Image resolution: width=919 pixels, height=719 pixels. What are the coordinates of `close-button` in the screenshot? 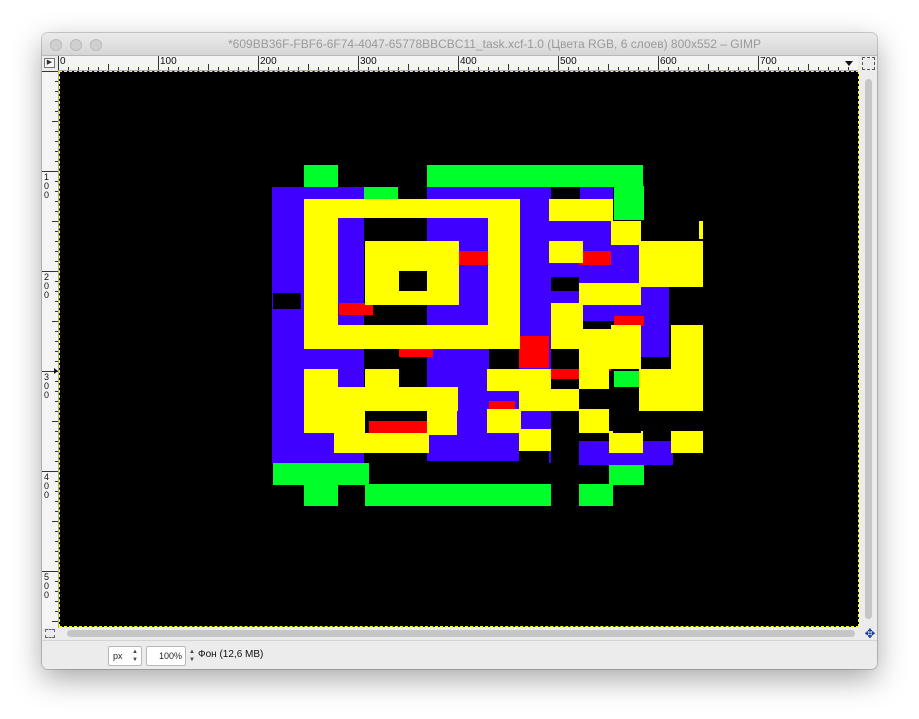 It's located at (56, 45).